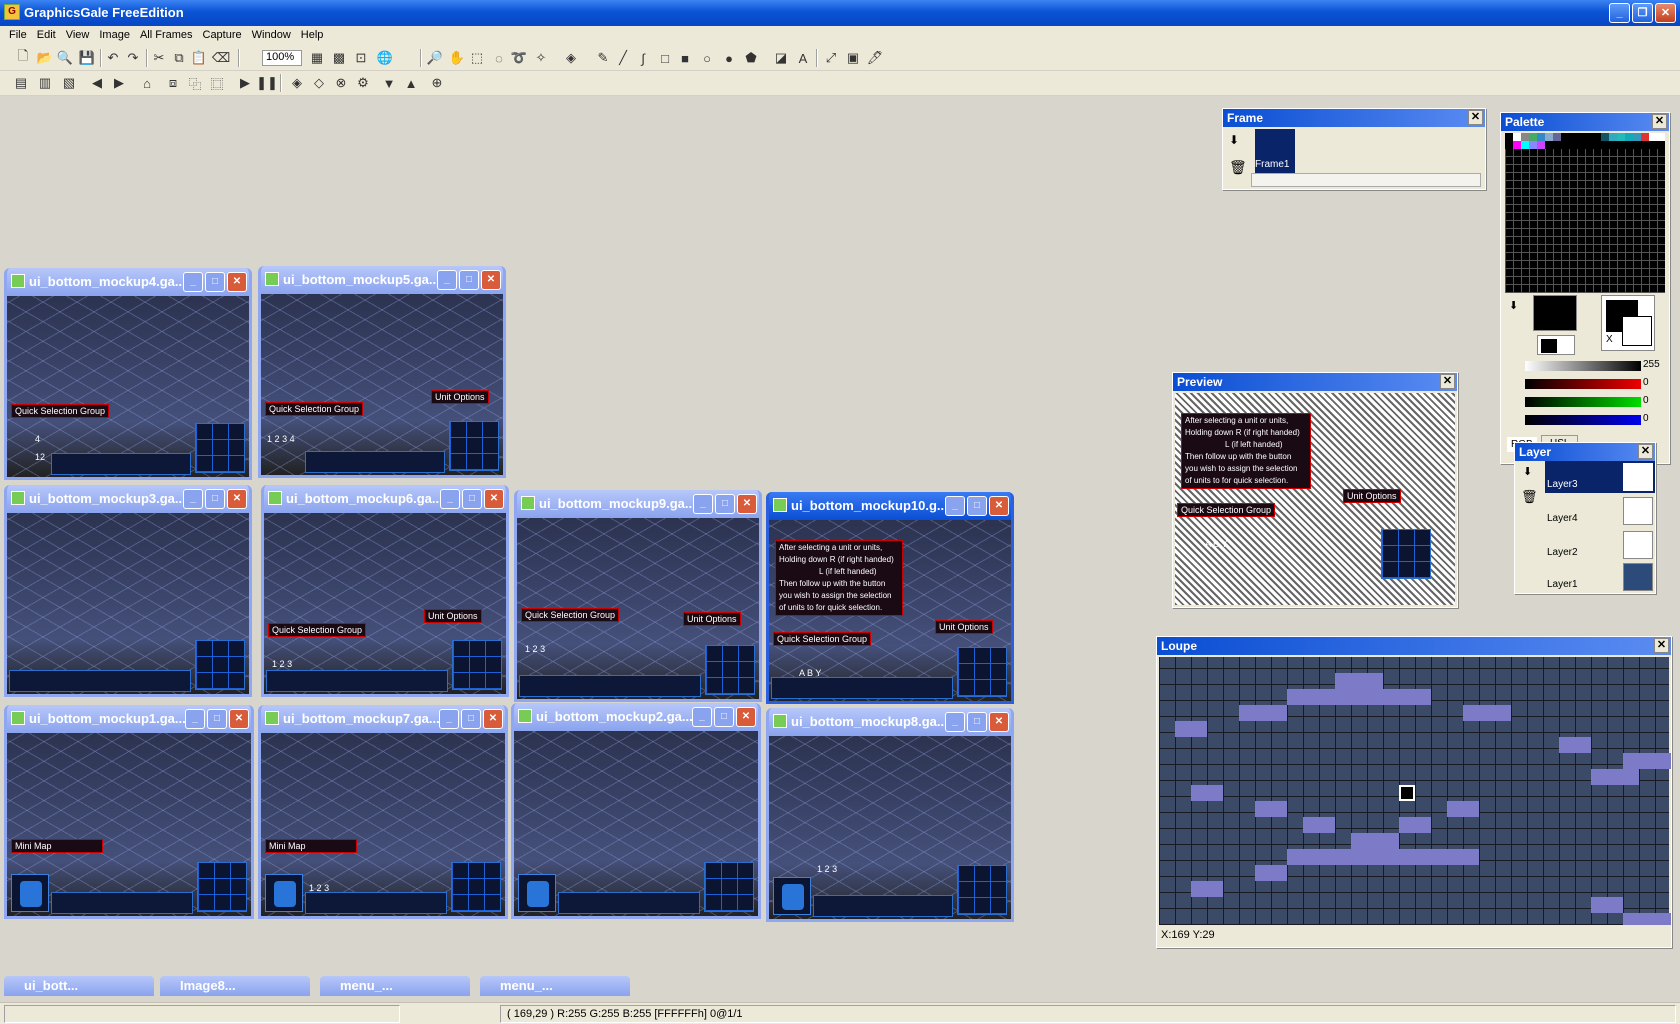  I want to click on image-canvas: Mini Map, so click(129, 824).